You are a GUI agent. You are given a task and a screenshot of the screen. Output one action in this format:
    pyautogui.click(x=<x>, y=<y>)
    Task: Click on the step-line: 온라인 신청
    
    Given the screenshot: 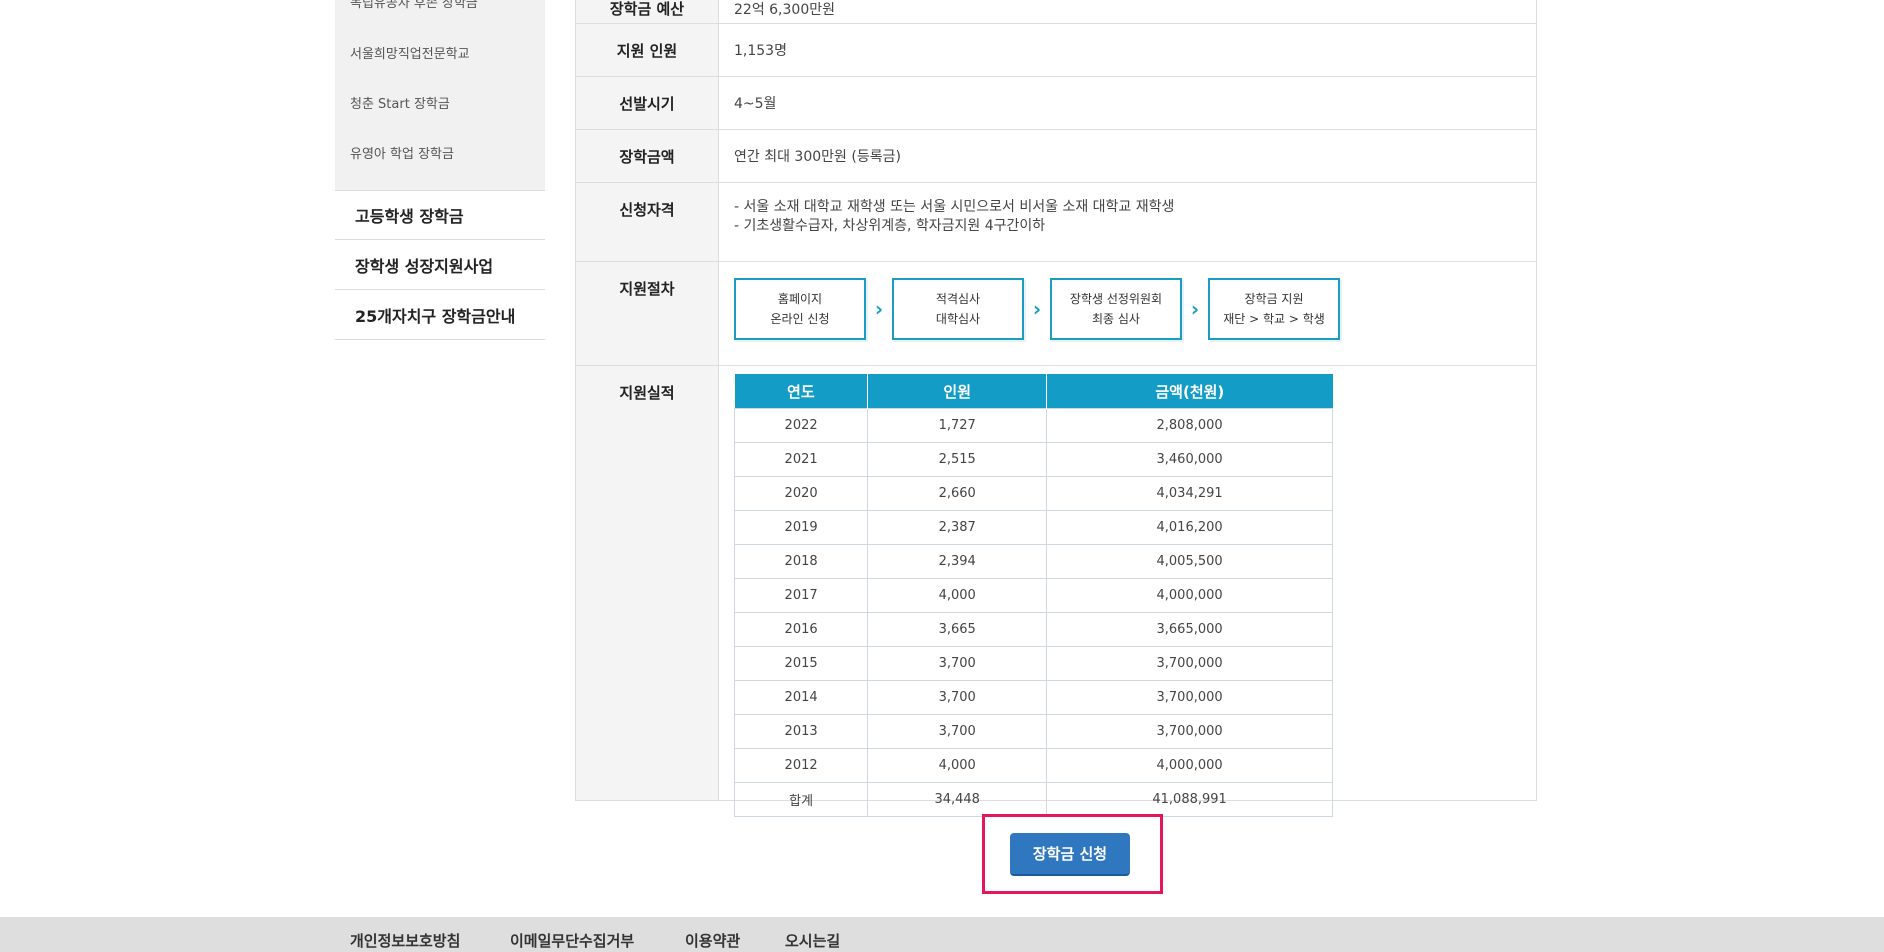 What is the action you would take?
    pyautogui.click(x=800, y=319)
    